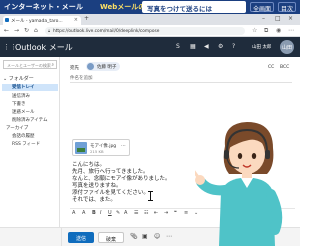 The image size is (320, 246). What do you see at coordinates (6, 30) in the screenshot?
I see `back-icon: ←` at bounding box center [6, 30].